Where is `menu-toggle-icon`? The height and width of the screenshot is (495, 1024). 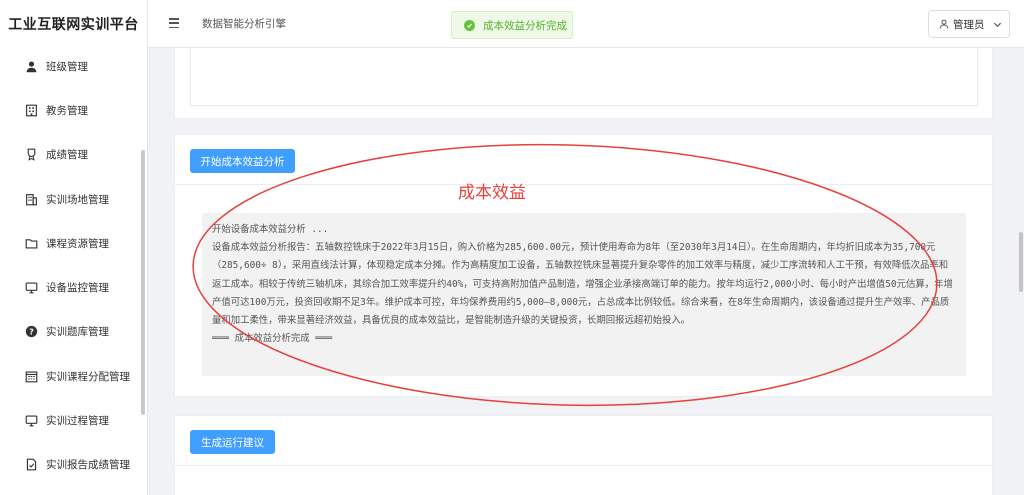 menu-toggle-icon is located at coordinates (176, 23).